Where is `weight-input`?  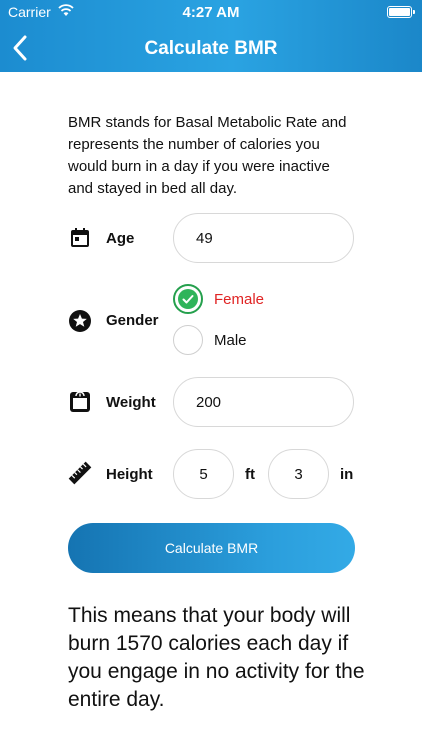
weight-input is located at coordinates (263, 402).